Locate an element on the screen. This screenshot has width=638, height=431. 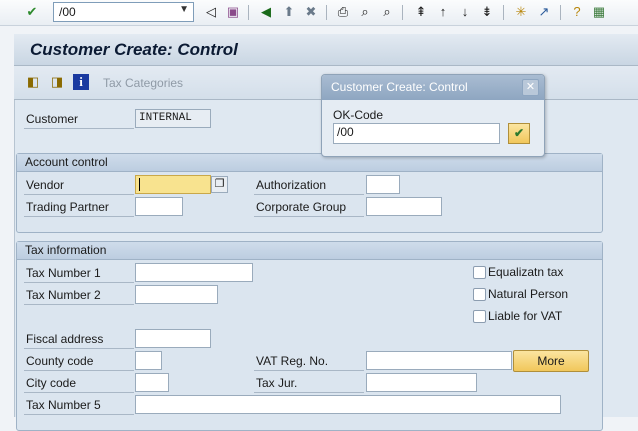
county-code-input is located at coordinates (148, 360).